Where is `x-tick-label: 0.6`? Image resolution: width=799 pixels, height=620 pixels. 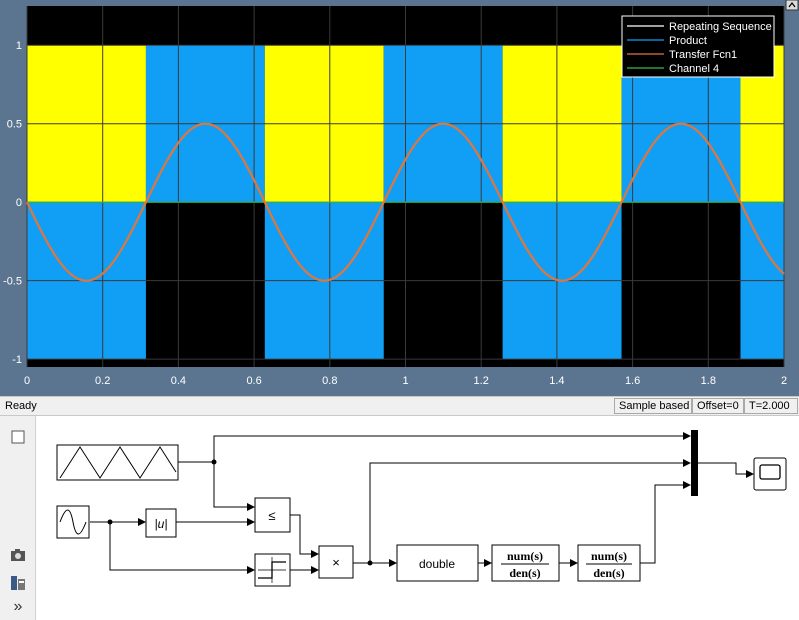 x-tick-label: 0.6 is located at coordinates (253, 381).